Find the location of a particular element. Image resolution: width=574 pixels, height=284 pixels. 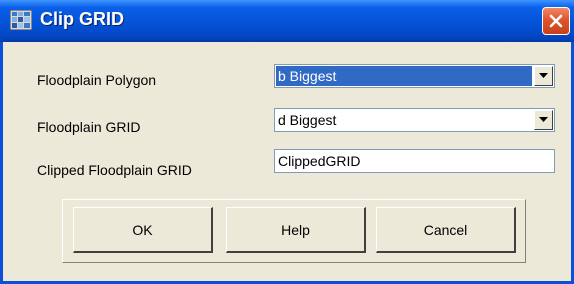

floodplain-polygon-label: Floodplain Polygon is located at coordinates (97, 80).